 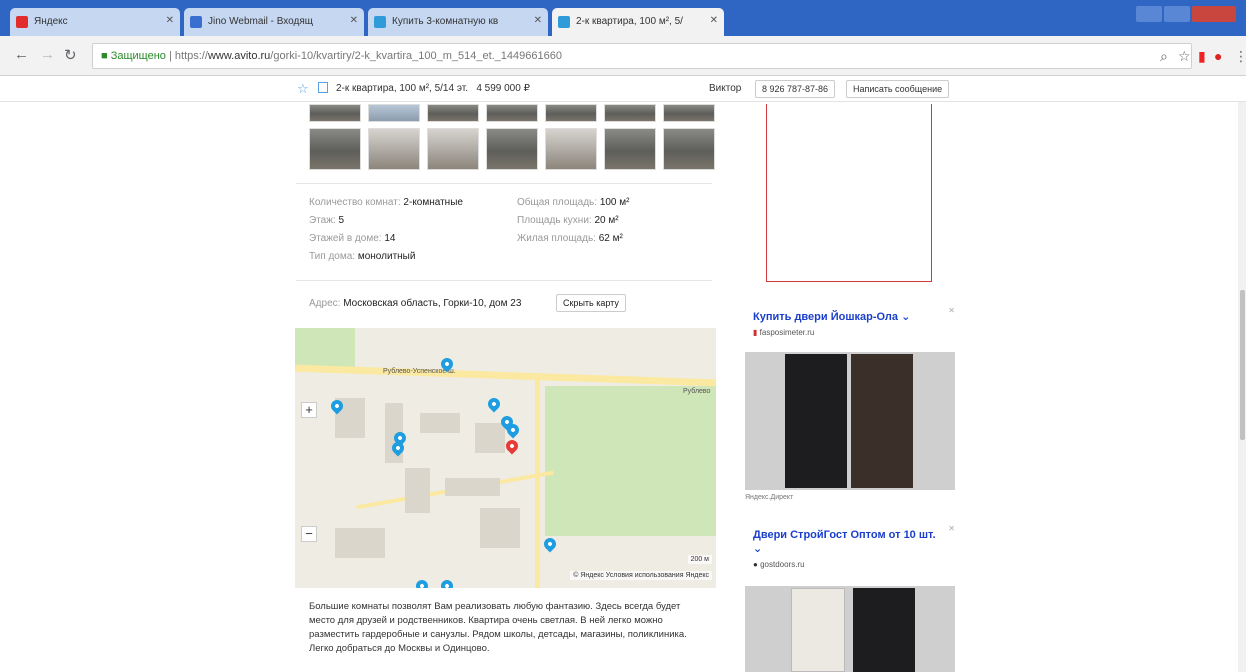 What do you see at coordinates (323, 87) in the screenshot?
I see `compare-icon` at bounding box center [323, 87].